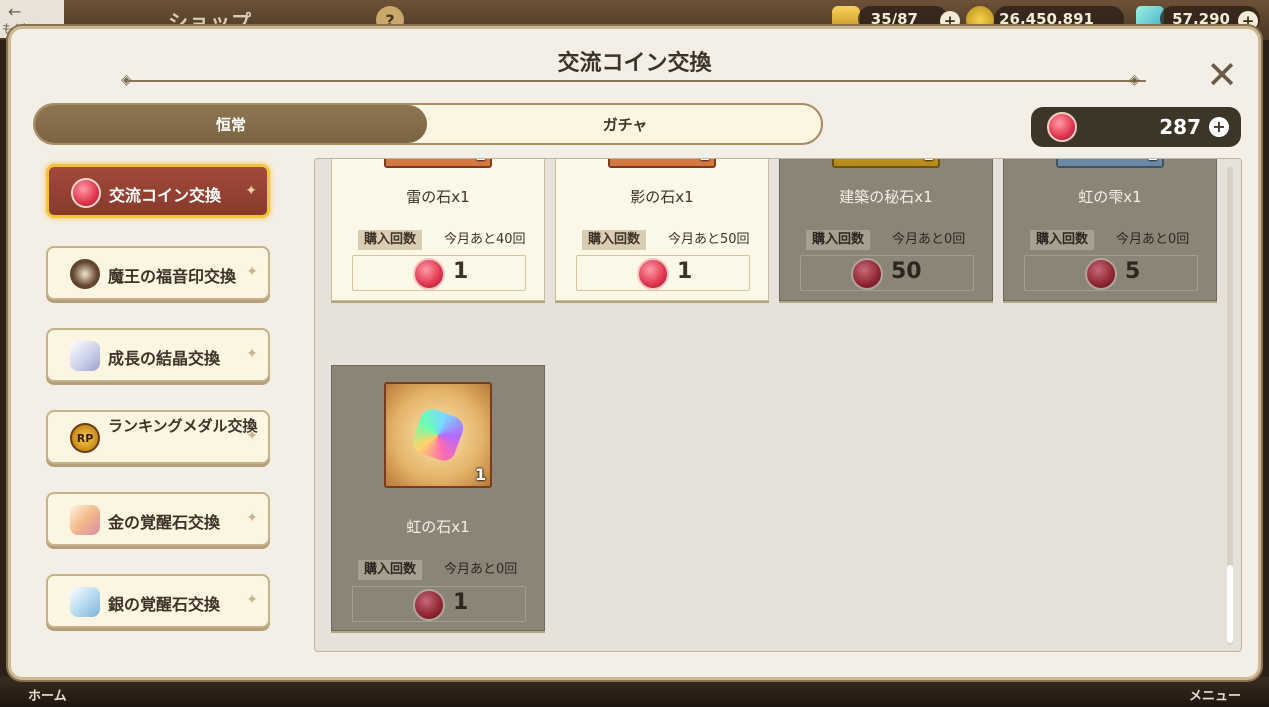 The width and height of the screenshot is (1269, 707). I want to click on tab-regular: 恒常, so click(231, 124).